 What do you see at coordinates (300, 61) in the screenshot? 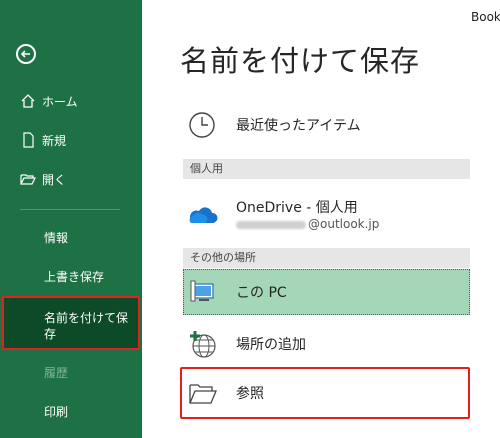
I see `page-title: 名前を付けて保存` at bounding box center [300, 61].